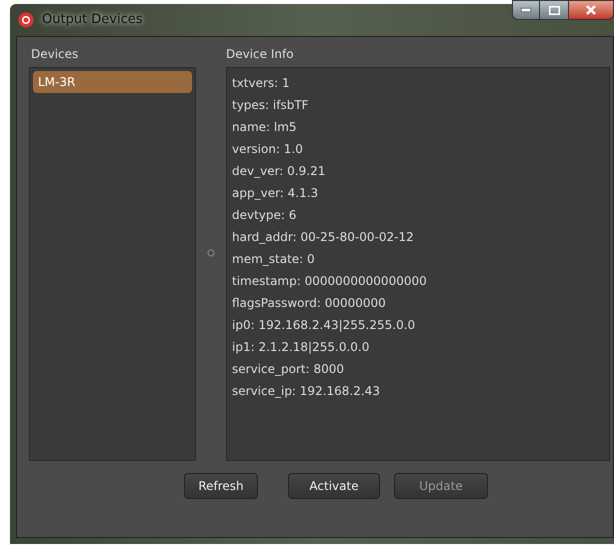  I want to click on minimize-icon, so click(526, 10).